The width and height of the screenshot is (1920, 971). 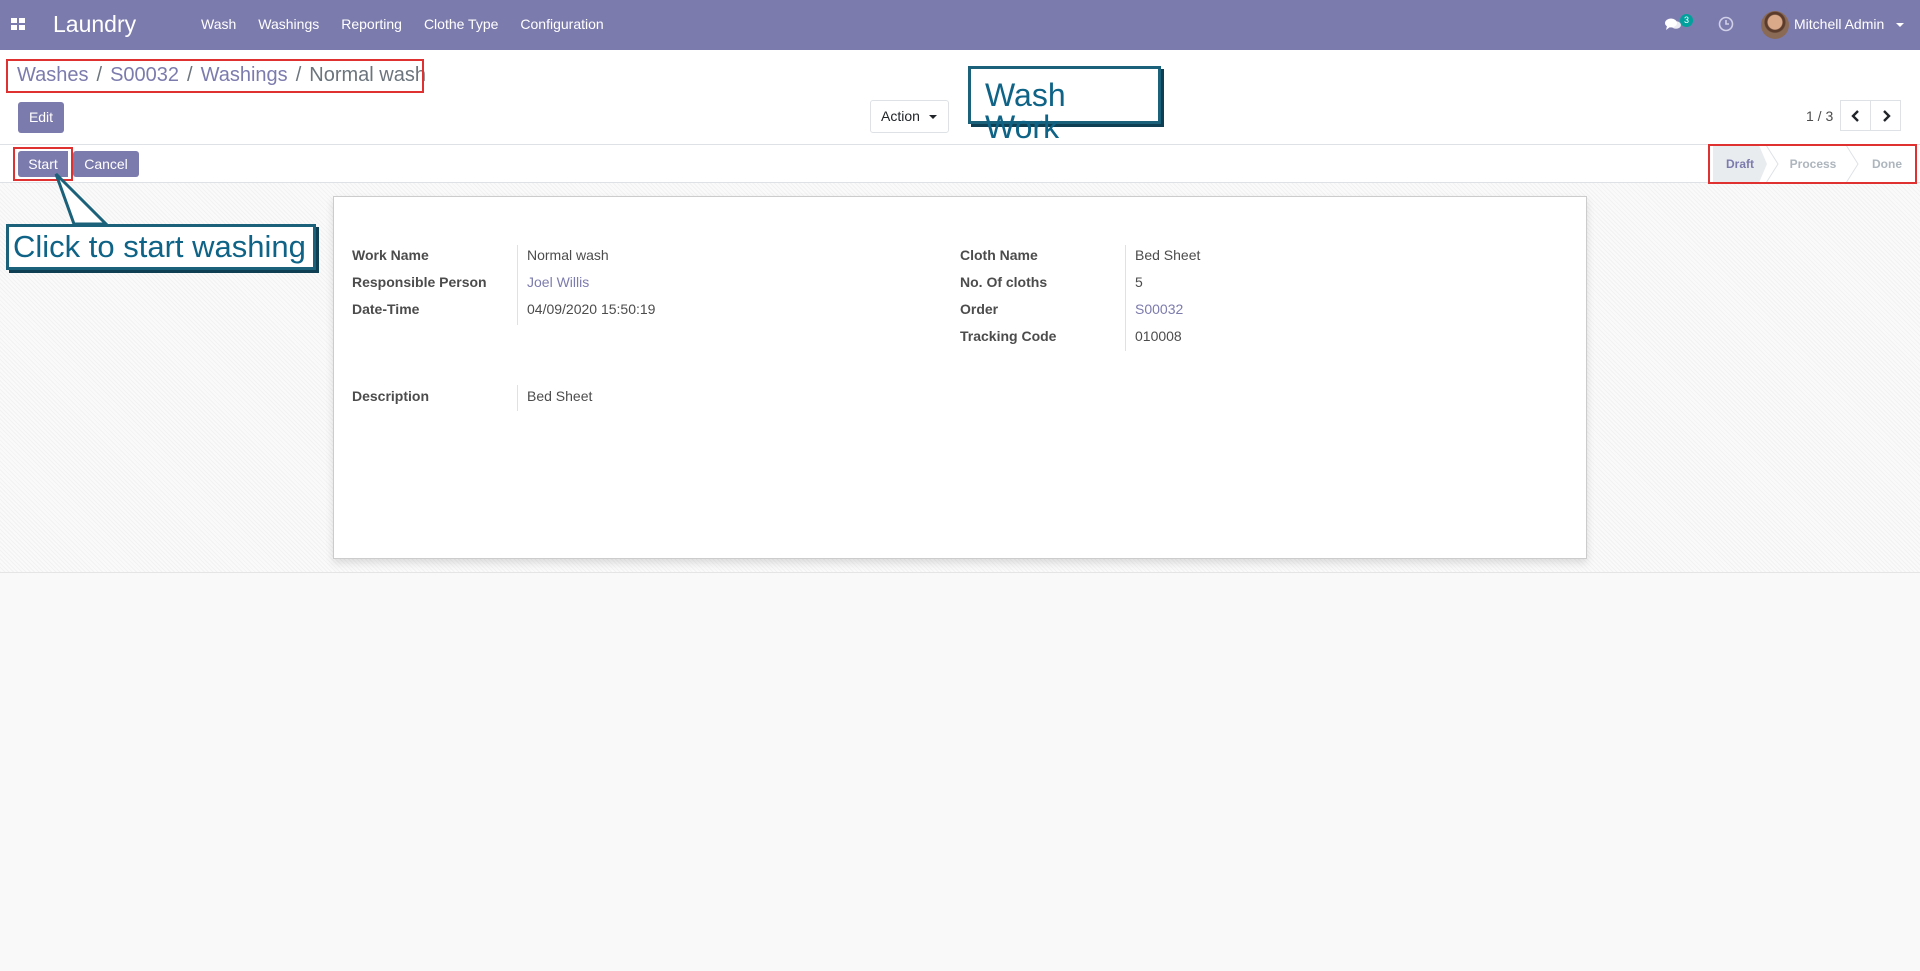 I want to click on label-responsible-person: Responsible Person, so click(x=419, y=282).